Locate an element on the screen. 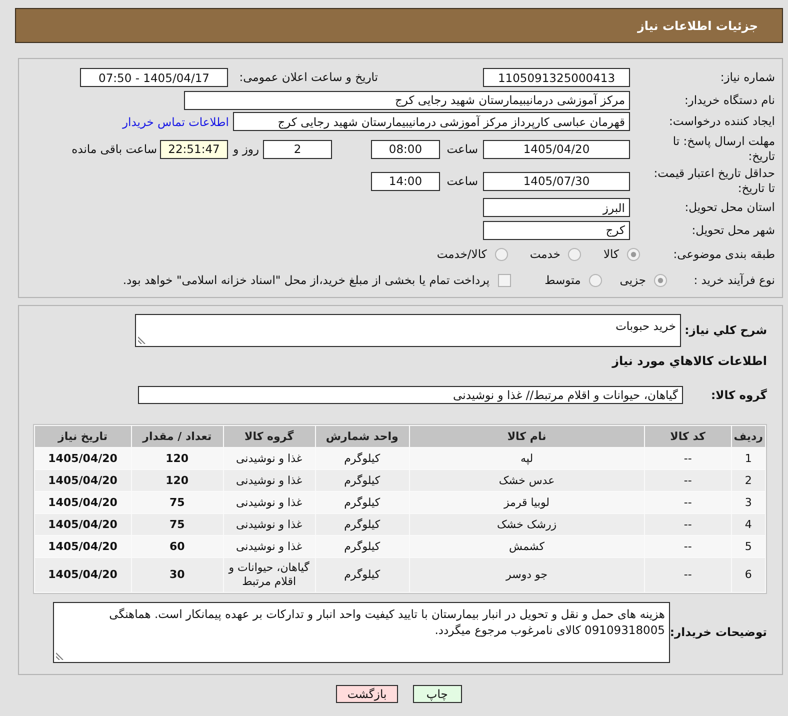 The height and width of the screenshot is (716, 788). print-button: چاپ is located at coordinates (437, 694).